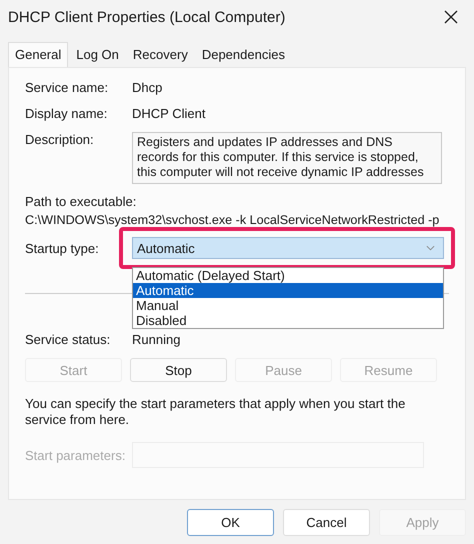 Image resolution: width=474 pixels, height=544 pixels. Describe the element at coordinates (232, 220) in the screenshot. I see `path-text: C:\WINDOWS\system32\svchost.exe -k LocalServiceNetworkRestricted -p` at that location.